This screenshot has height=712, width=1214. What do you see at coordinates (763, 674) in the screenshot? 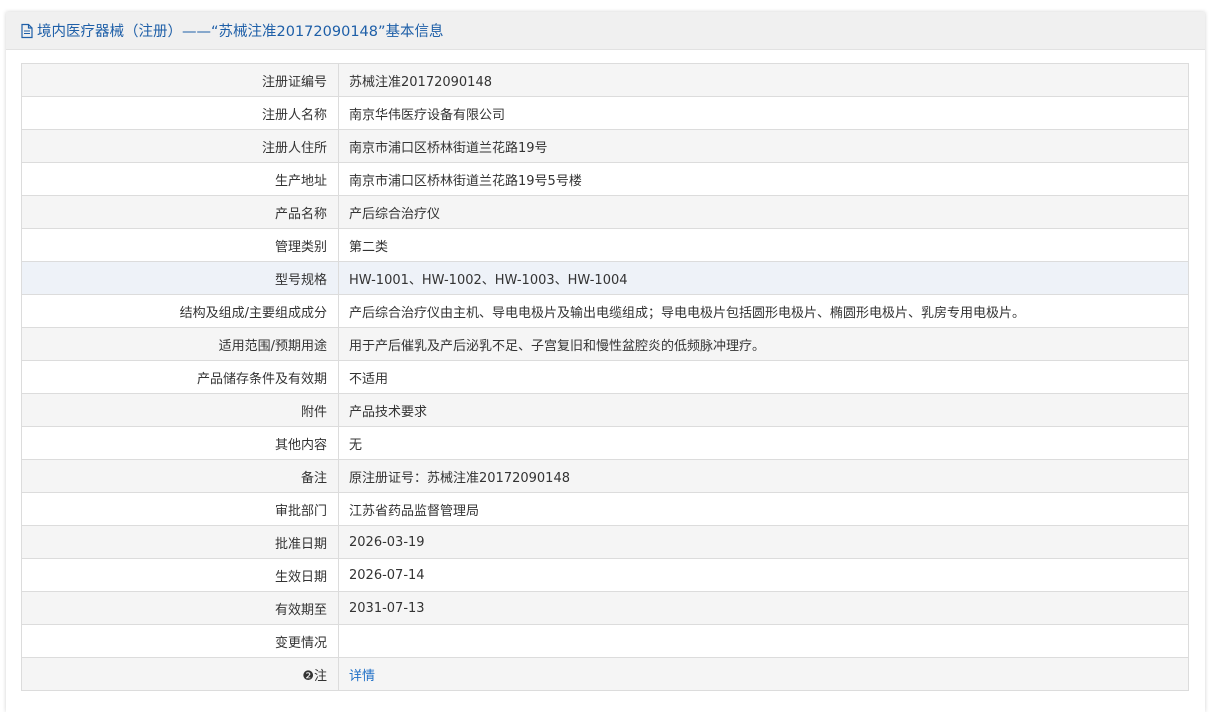
I see `row-value: 详情` at bounding box center [763, 674].